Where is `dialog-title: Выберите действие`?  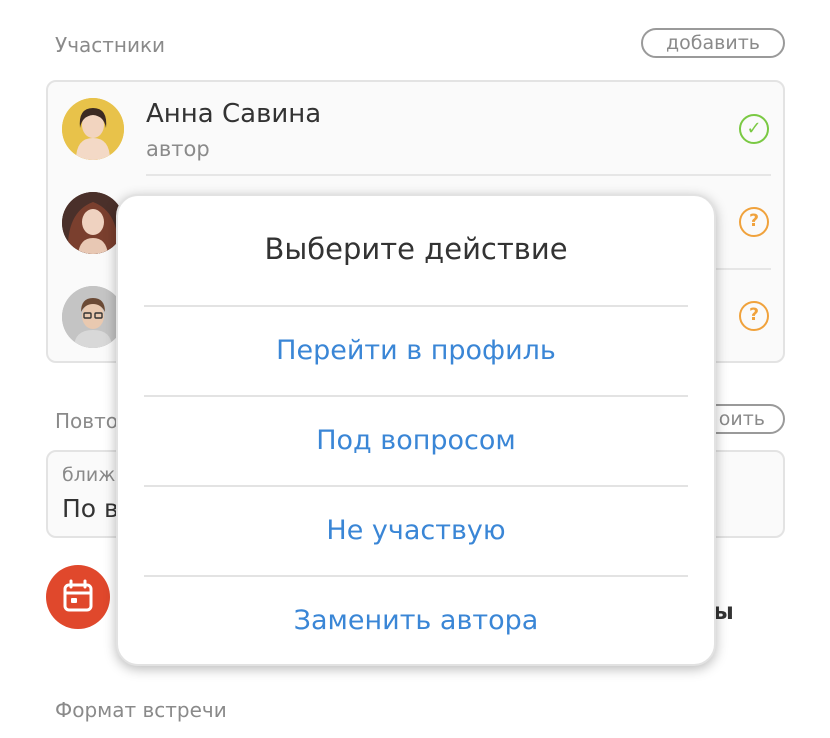 dialog-title: Выберите действие is located at coordinates (416, 249).